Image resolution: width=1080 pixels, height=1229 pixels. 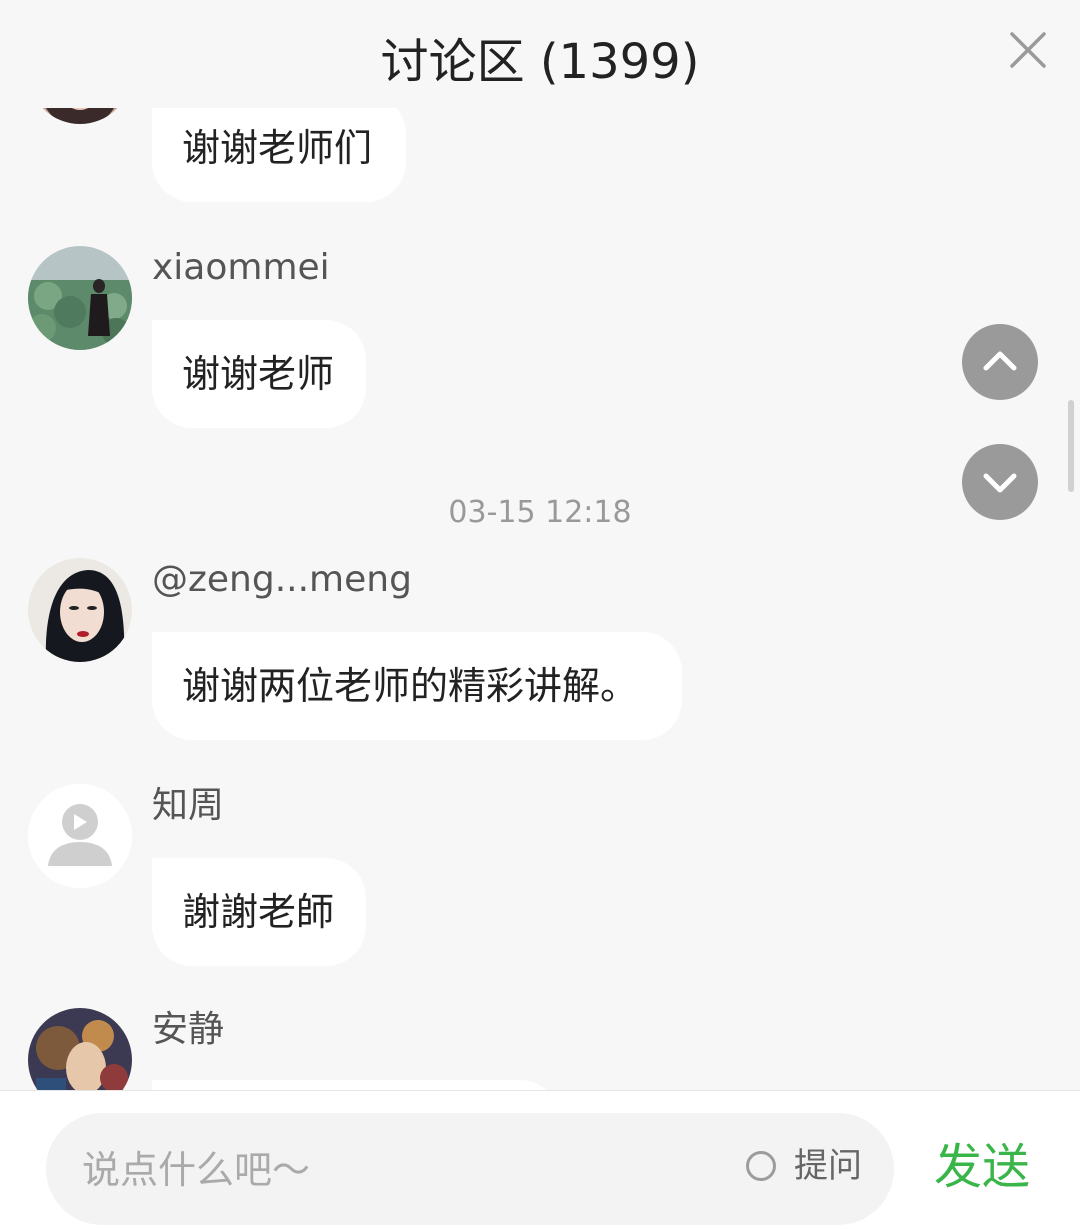 I want to click on username: xiaommei, so click(x=241, y=267).